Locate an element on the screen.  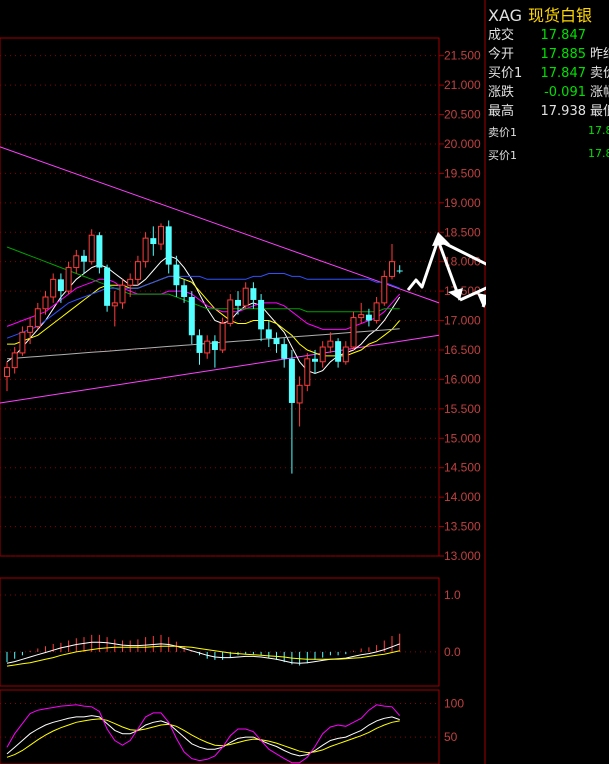
ask-label: 卖价1 is located at coordinates (502, 132).